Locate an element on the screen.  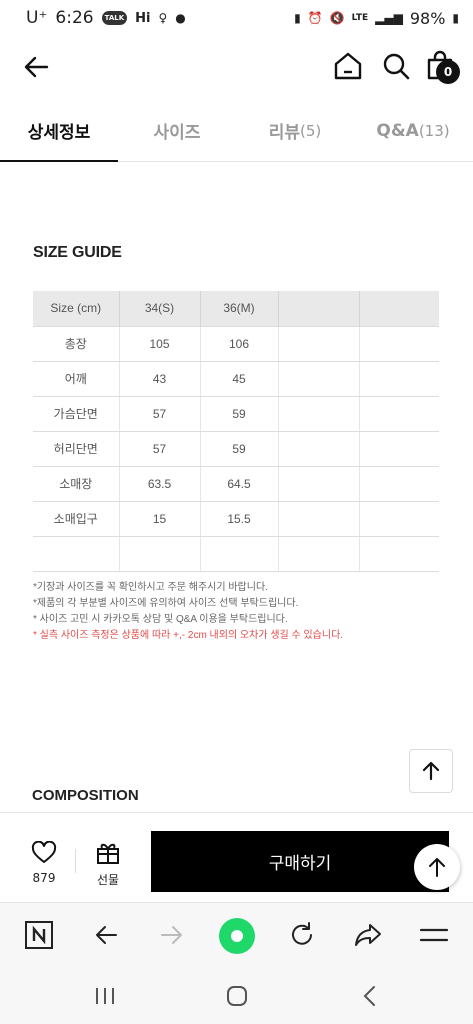
table-cell: 총장 is located at coordinates (76, 344).